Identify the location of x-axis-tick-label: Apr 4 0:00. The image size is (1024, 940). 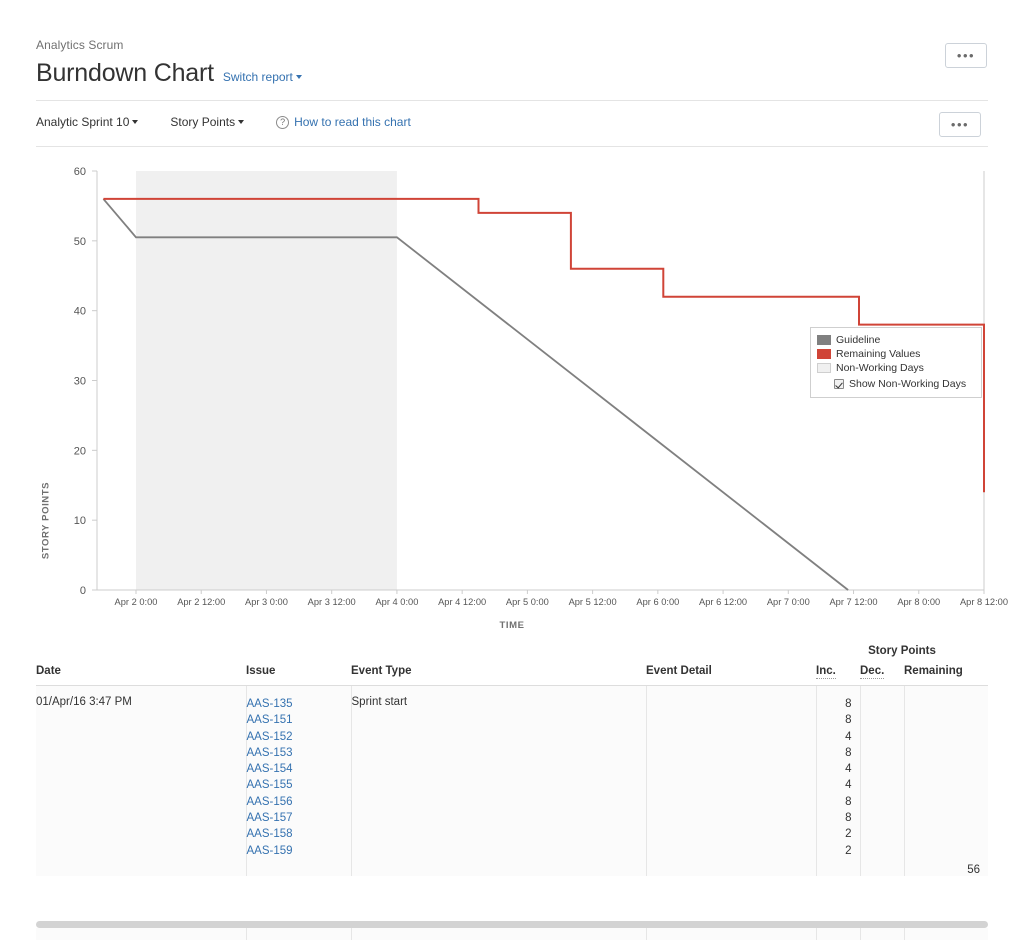
(396, 602).